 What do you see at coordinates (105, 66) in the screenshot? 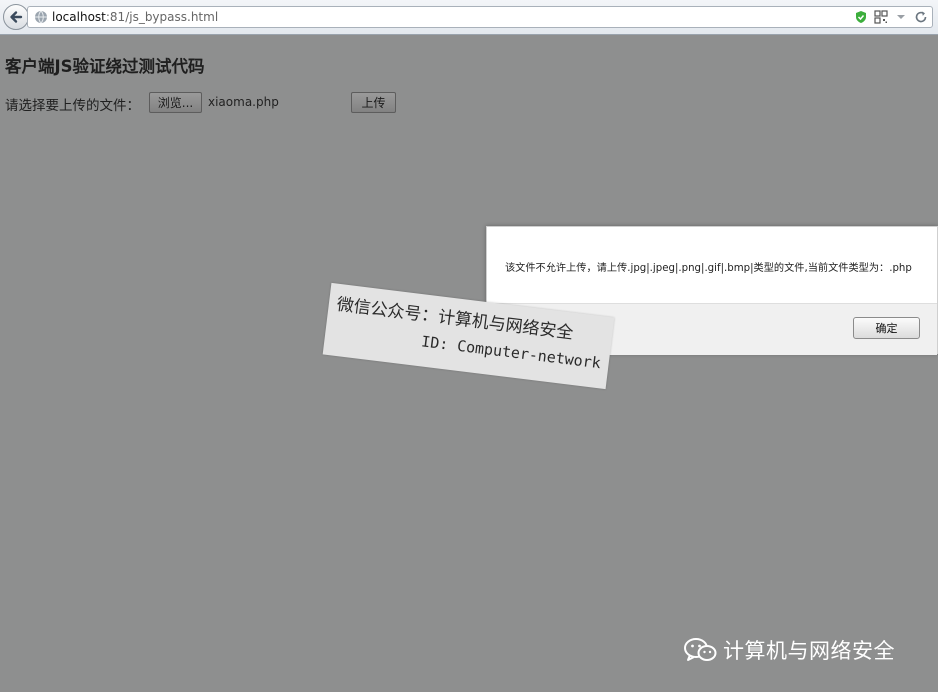
I see `page-title: 客户端JS验证绕过测试代码` at bounding box center [105, 66].